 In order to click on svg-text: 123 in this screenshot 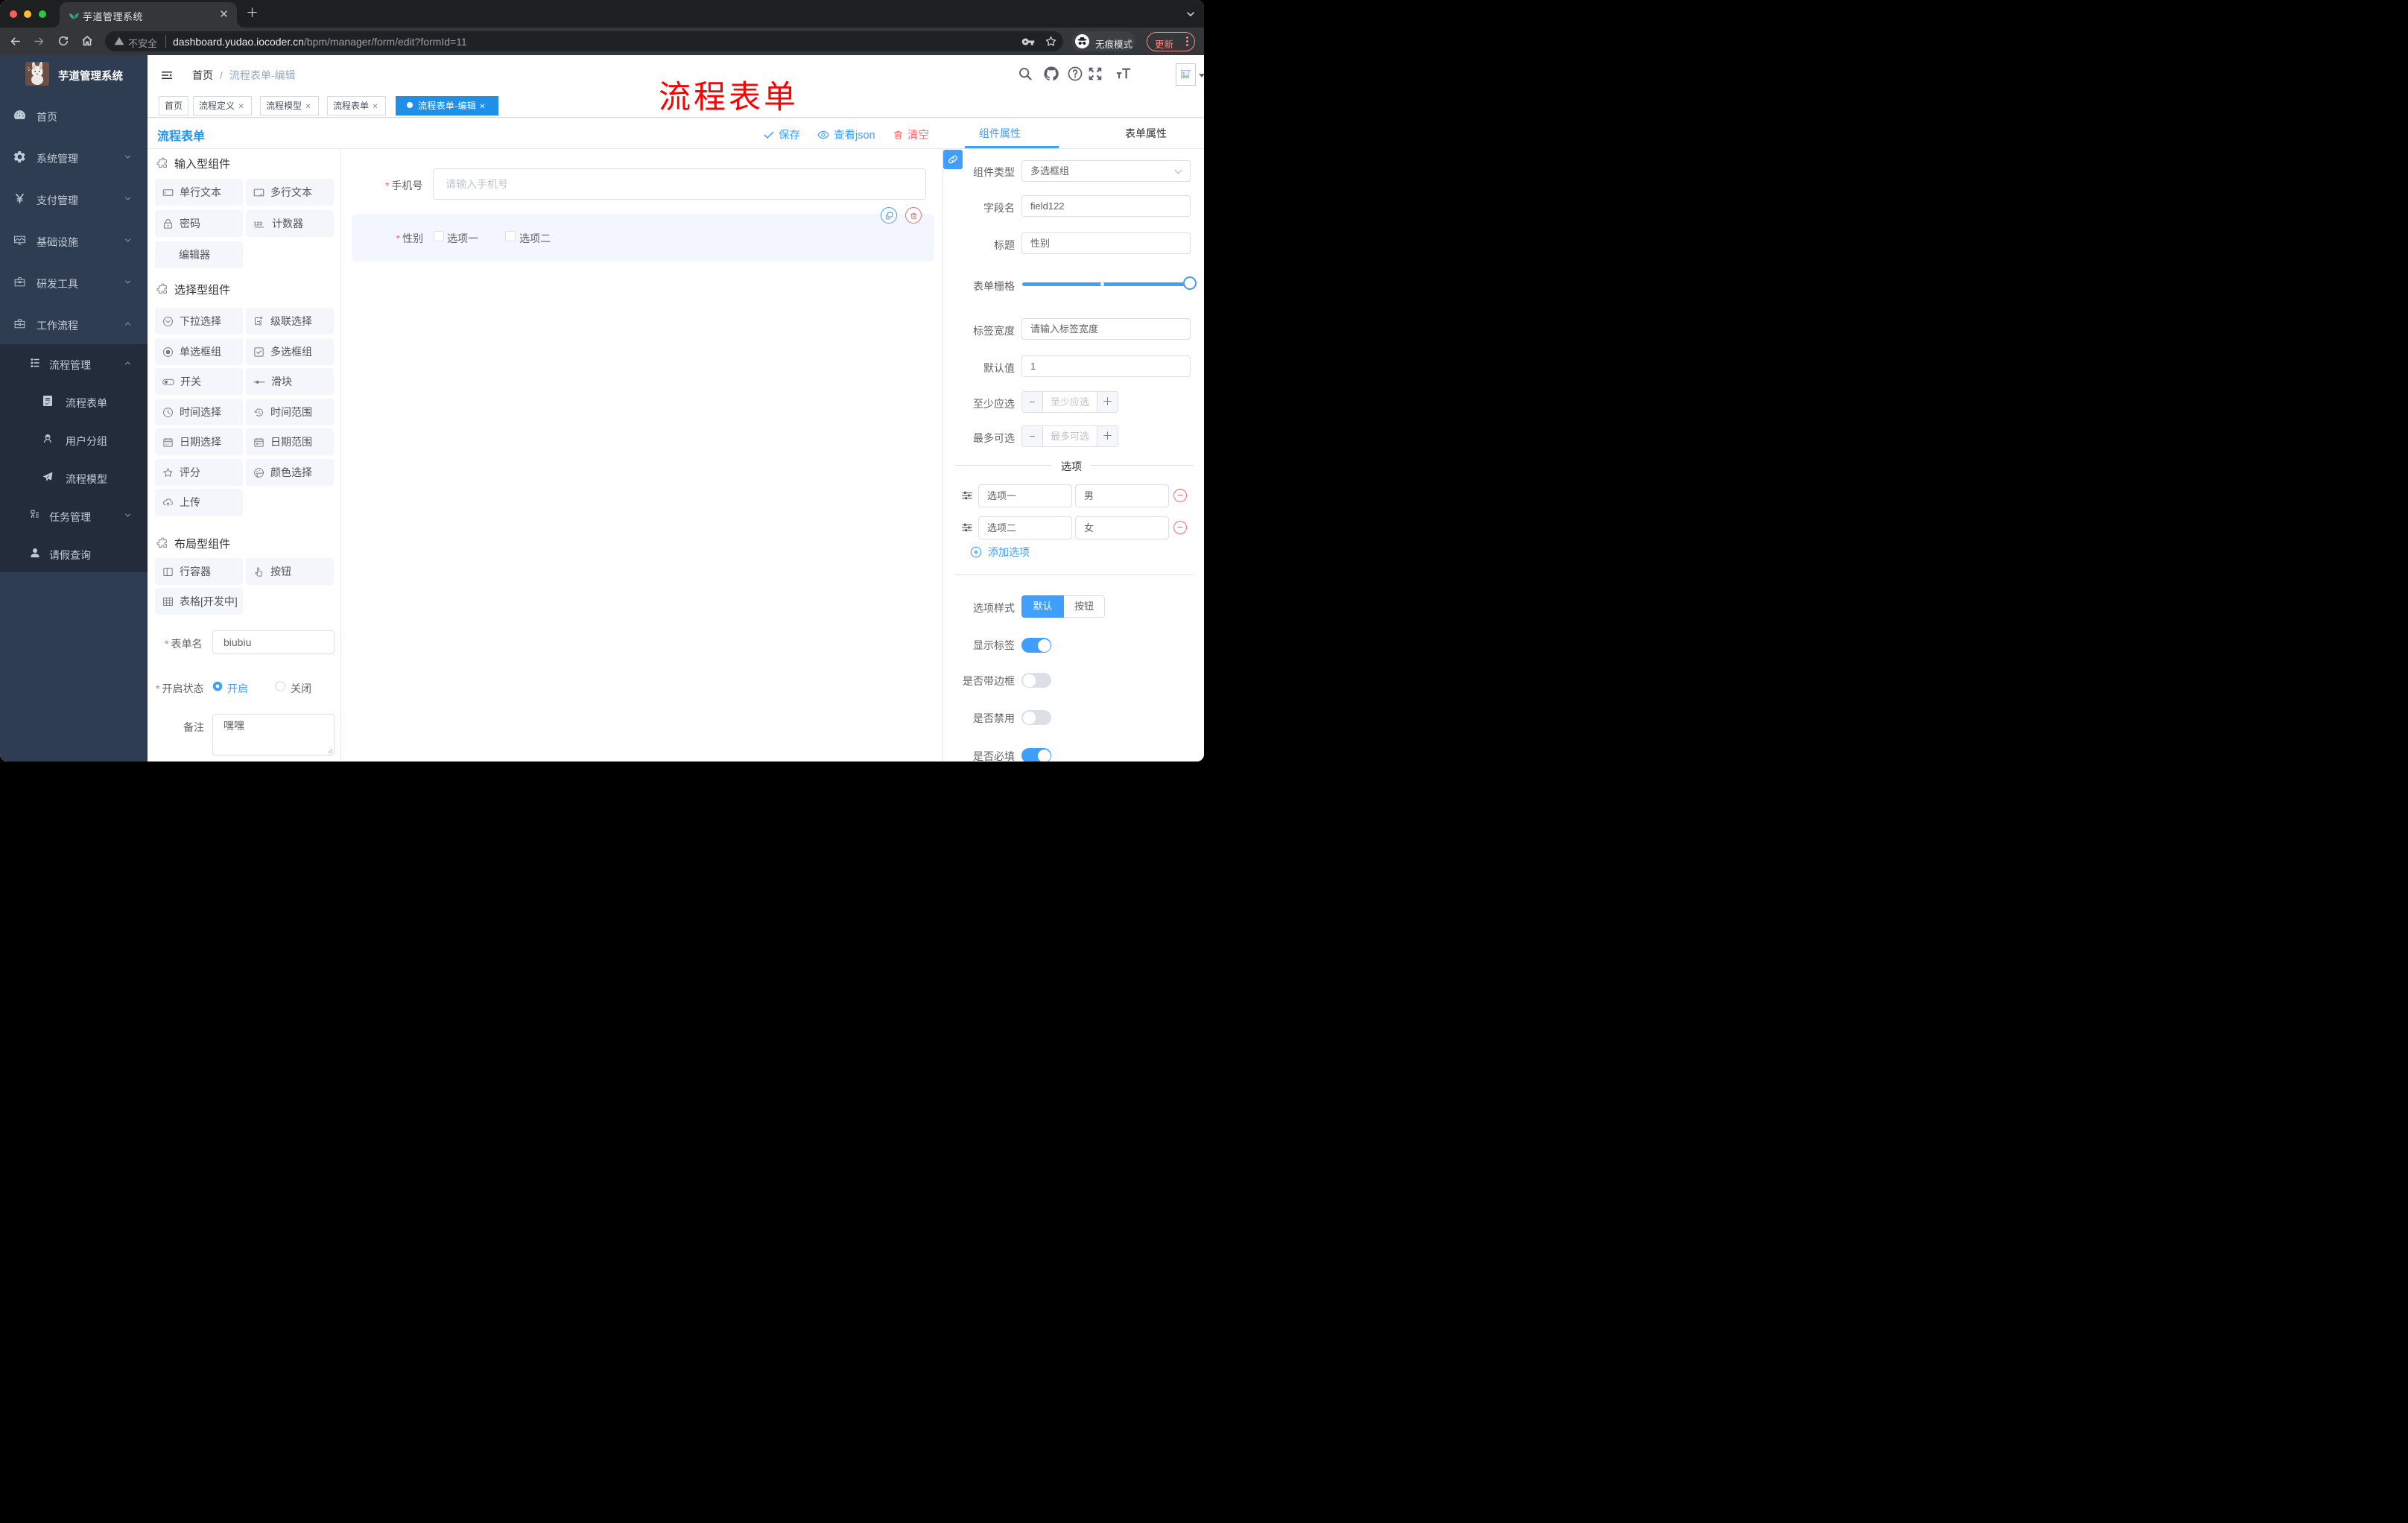, I will do `click(257, 224)`.